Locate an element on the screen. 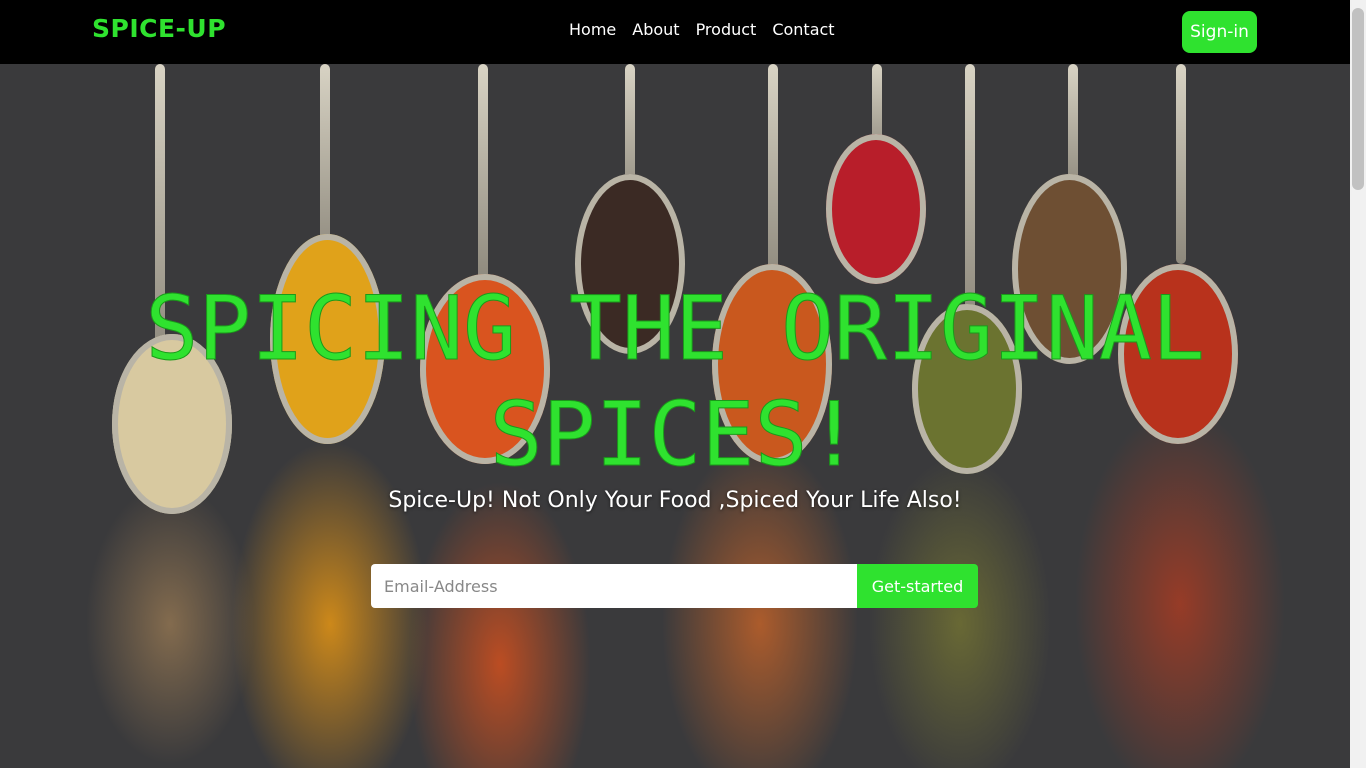  signup-form: Get-started is located at coordinates (674, 586).